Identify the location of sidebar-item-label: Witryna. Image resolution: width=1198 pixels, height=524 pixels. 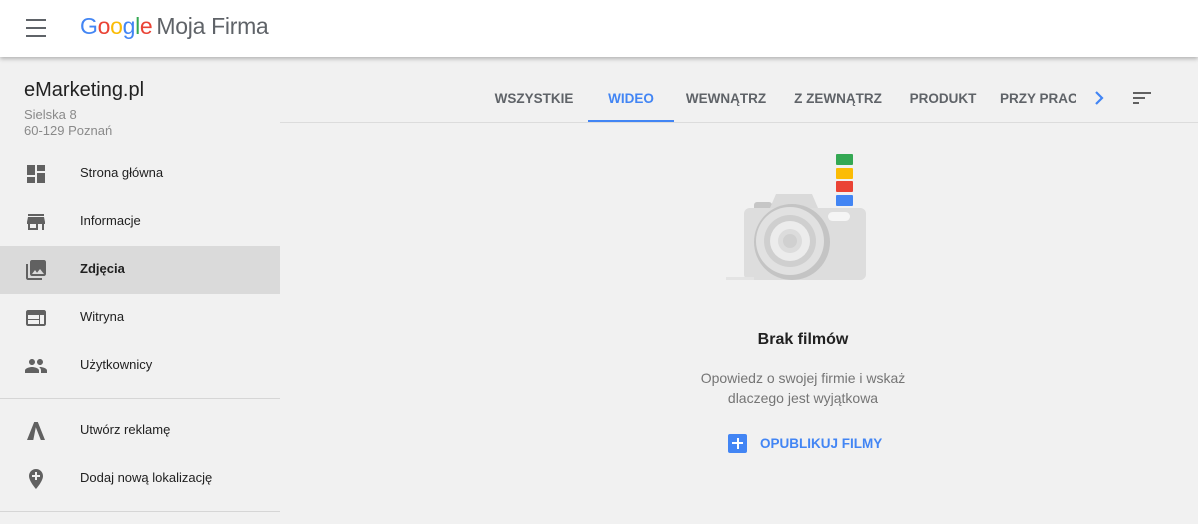
(102, 316).